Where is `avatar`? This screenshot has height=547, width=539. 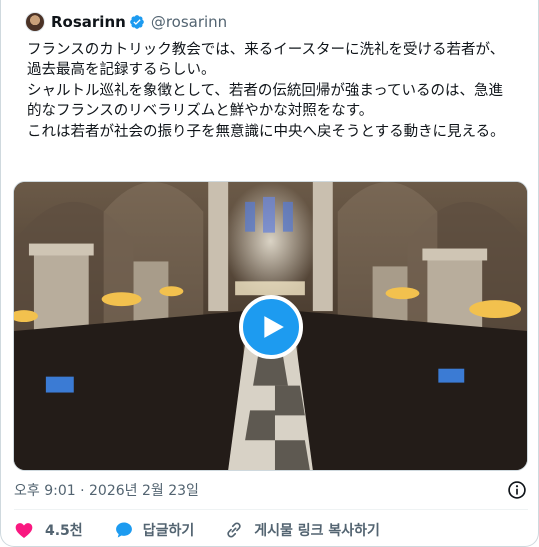 avatar is located at coordinates (35, 22).